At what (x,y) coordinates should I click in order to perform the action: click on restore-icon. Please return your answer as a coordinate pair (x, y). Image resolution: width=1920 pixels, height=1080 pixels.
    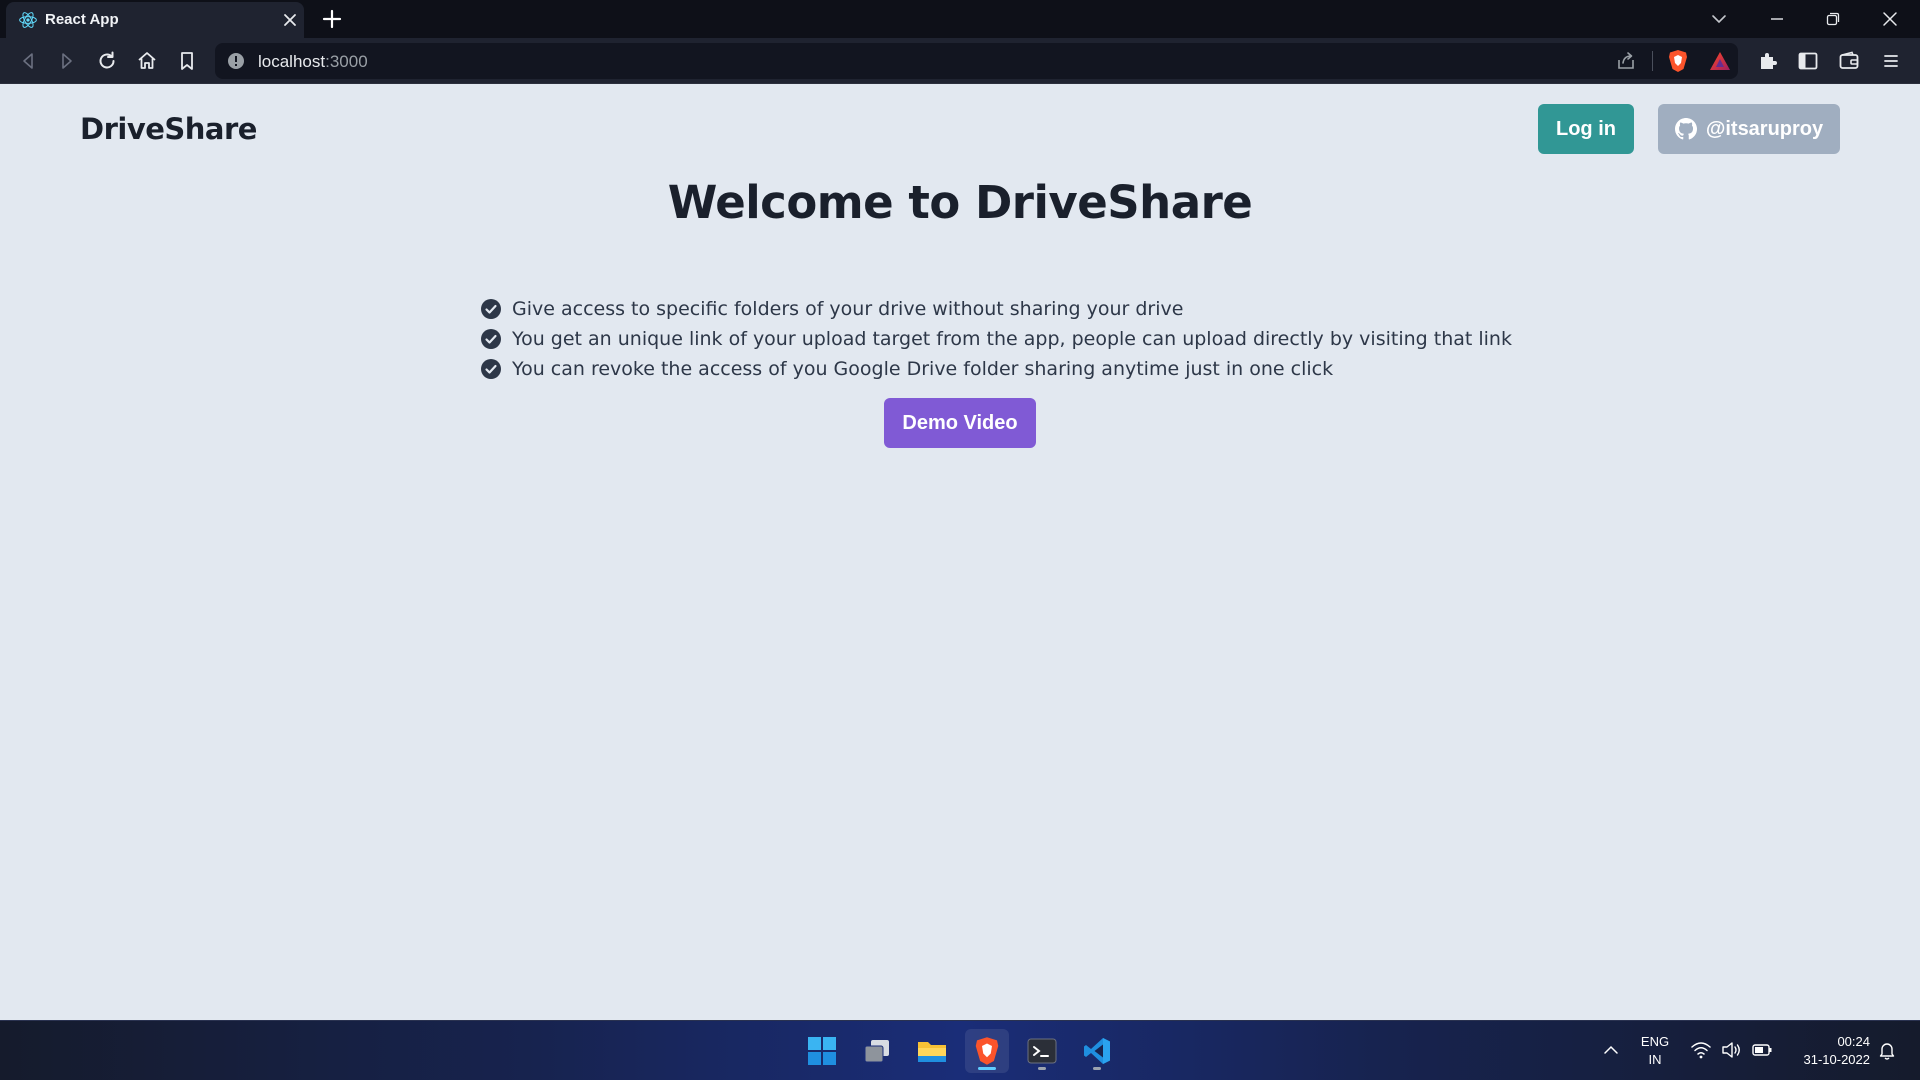
    Looking at the image, I should click on (1833, 19).